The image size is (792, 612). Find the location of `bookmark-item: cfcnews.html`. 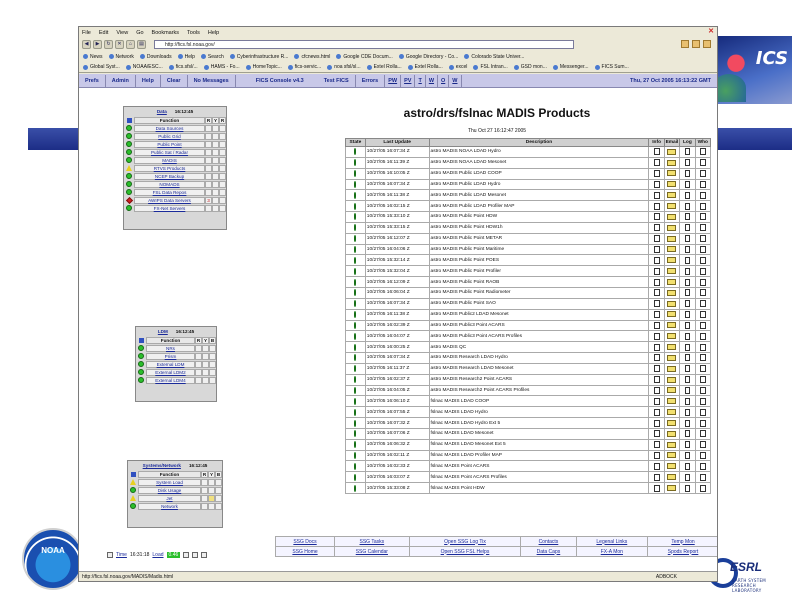

bookmark-item: cfcnews.html is located at coordinates (312, 57).